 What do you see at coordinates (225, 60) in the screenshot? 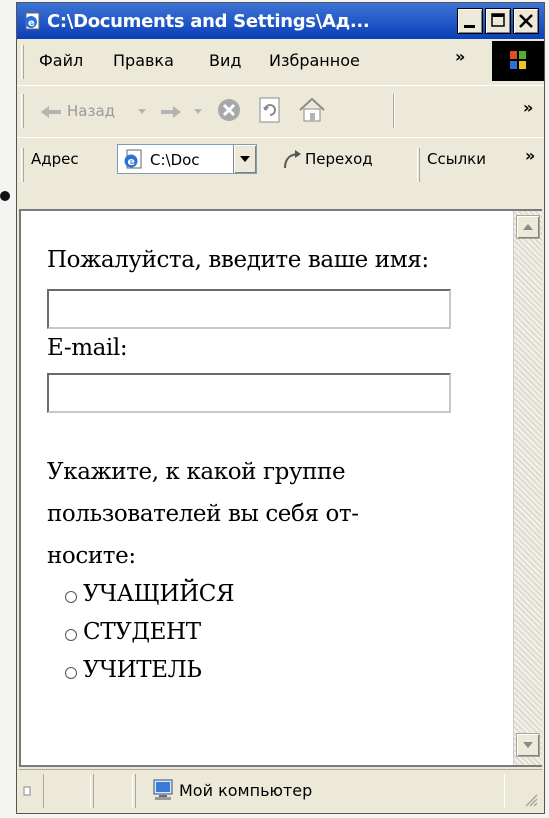
I see `menu-view: Вид` at bounding box center [225, 60].